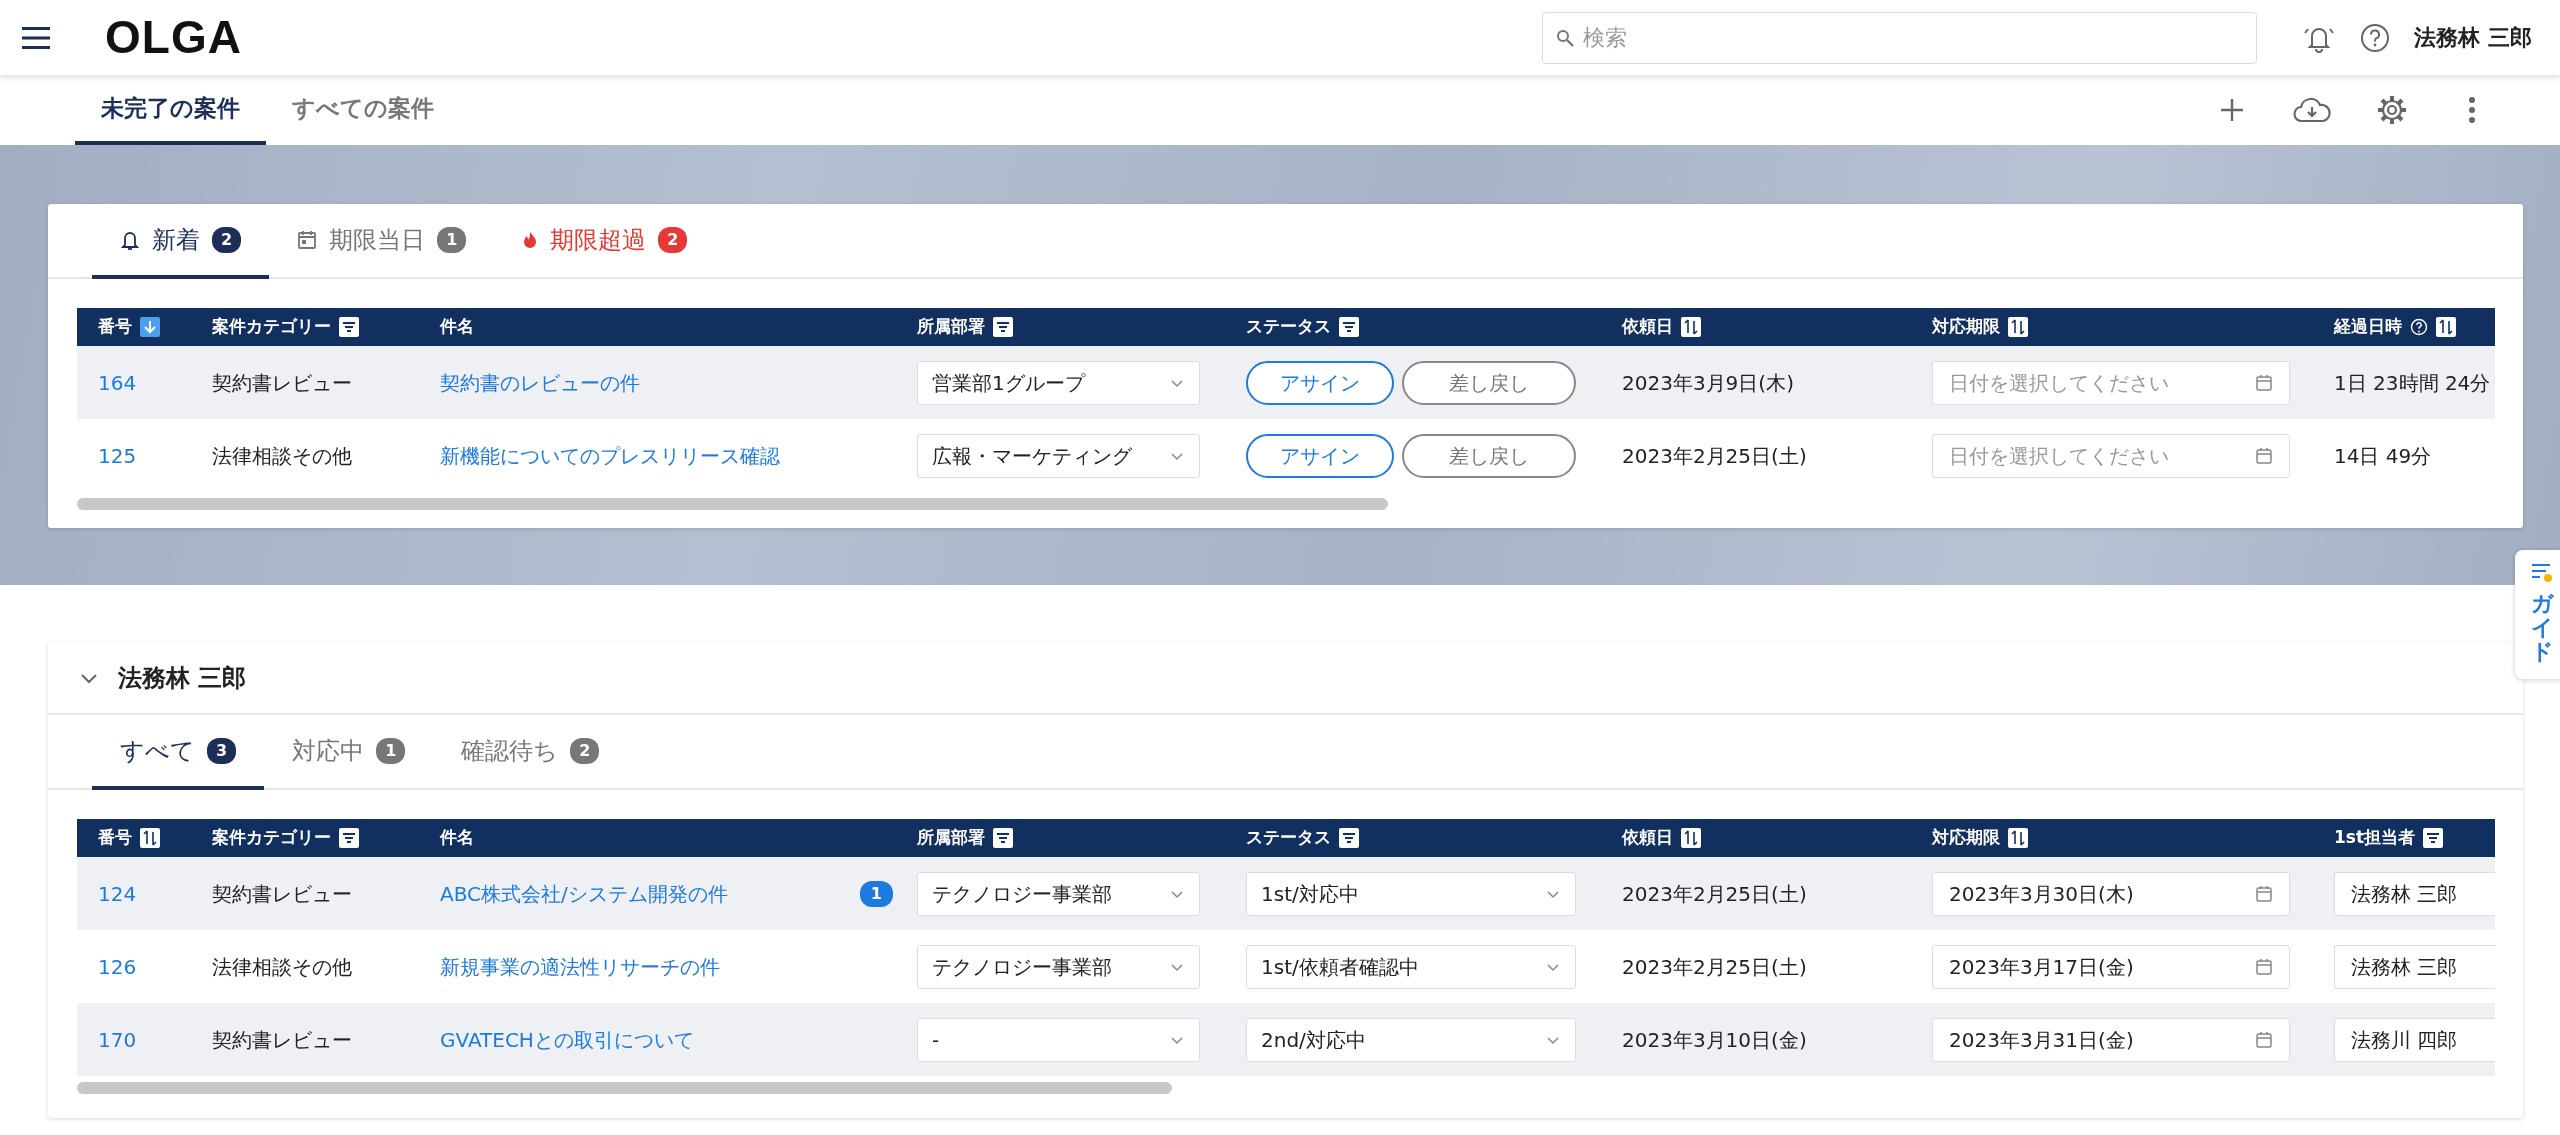 Image resolution: width=2560 pixels, height=1135 pixels. Describe the element at coordinates (1411, 1039) in the screenshot. I see `status-select: 2nd/対応中` at that location.